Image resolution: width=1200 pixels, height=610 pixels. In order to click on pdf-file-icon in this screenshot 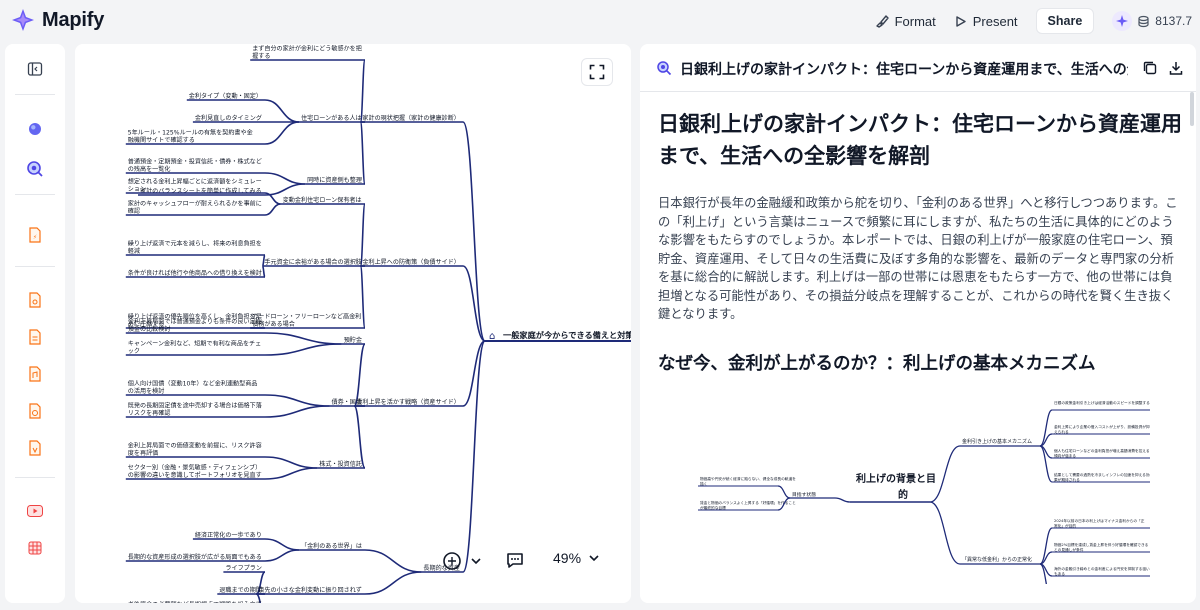, I will do `click(35, 300)`.